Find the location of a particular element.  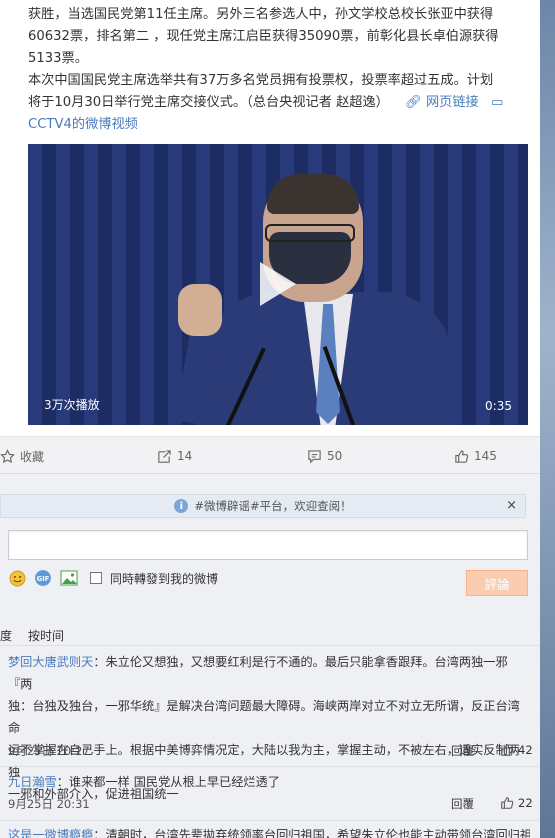

also-repost-checkbox is located at coordinates (96, 578).